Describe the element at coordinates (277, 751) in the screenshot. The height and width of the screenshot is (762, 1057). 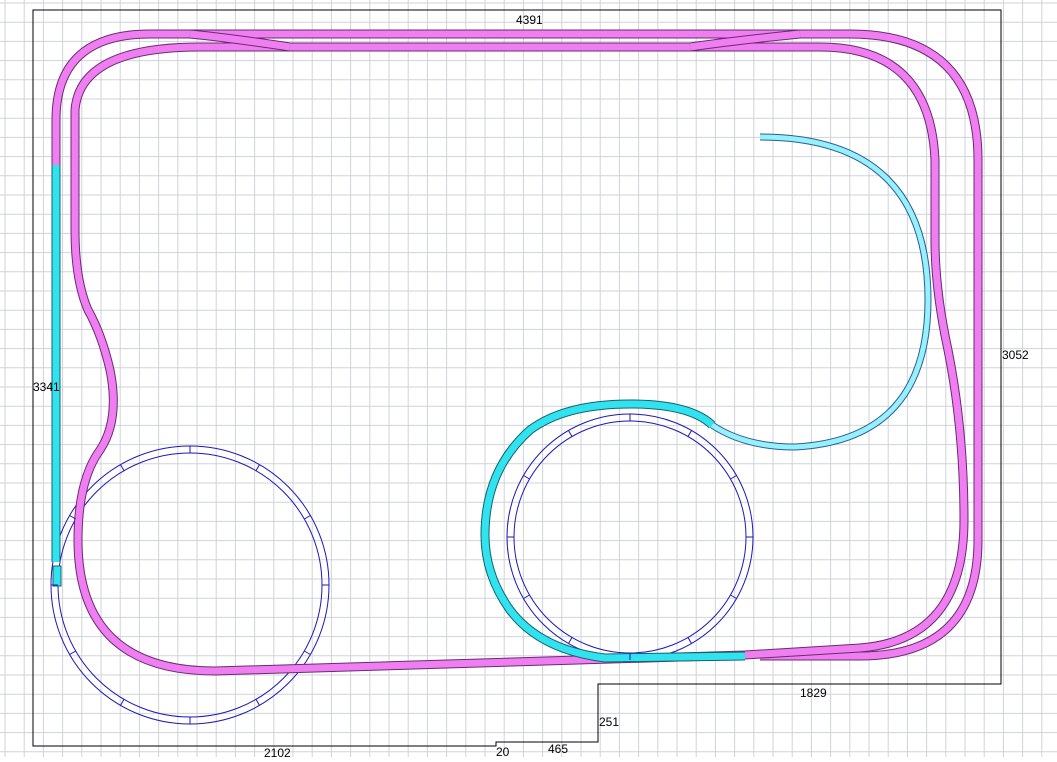
I see `dim-bottom-left: 2102` at that location.